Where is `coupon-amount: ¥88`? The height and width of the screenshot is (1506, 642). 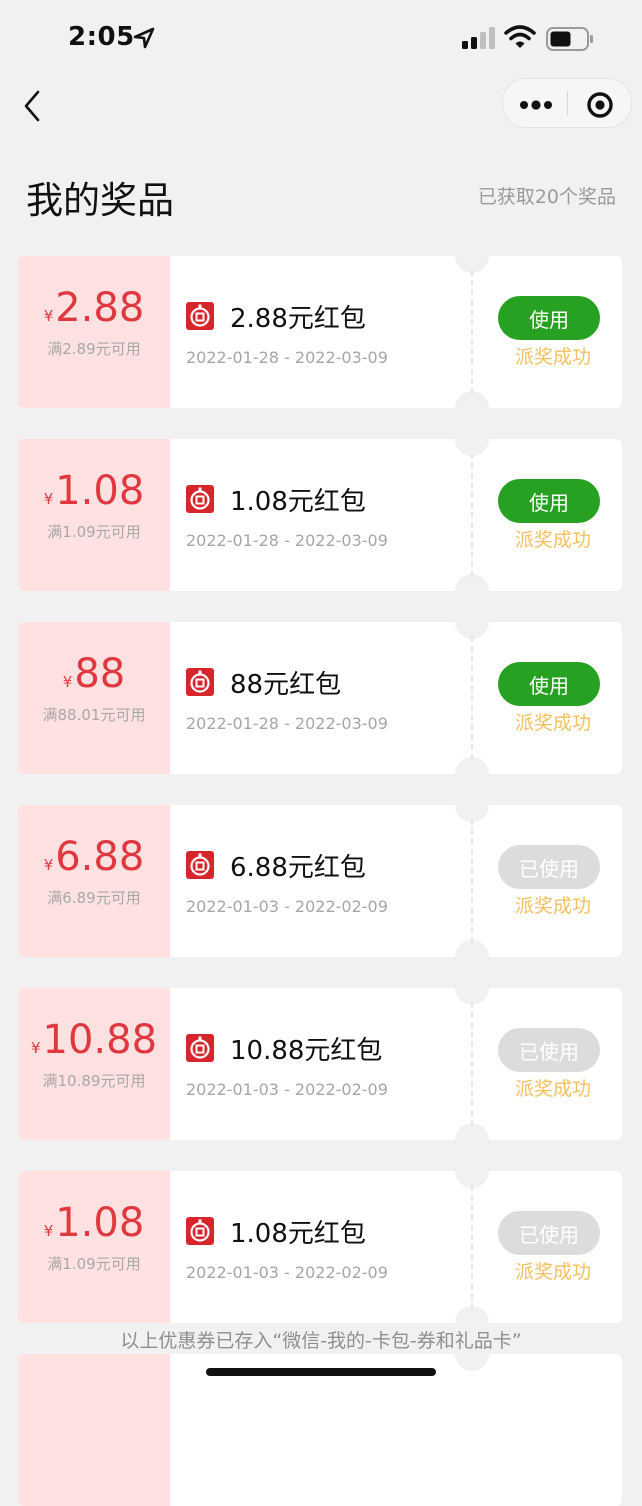
coupon-amount: ¥88 is located at coordinates (94, 678).